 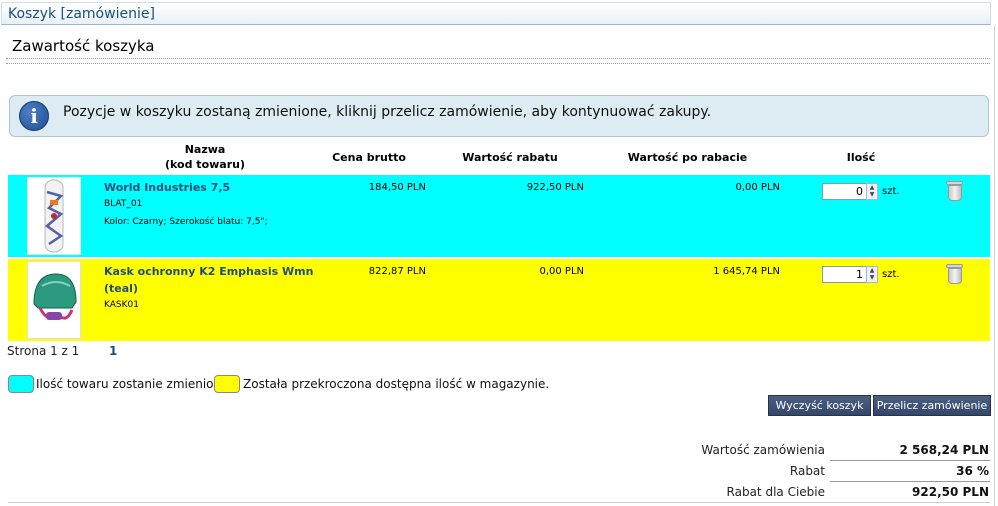 I want to click on product-image-helmet, so click(x=54, y=300).